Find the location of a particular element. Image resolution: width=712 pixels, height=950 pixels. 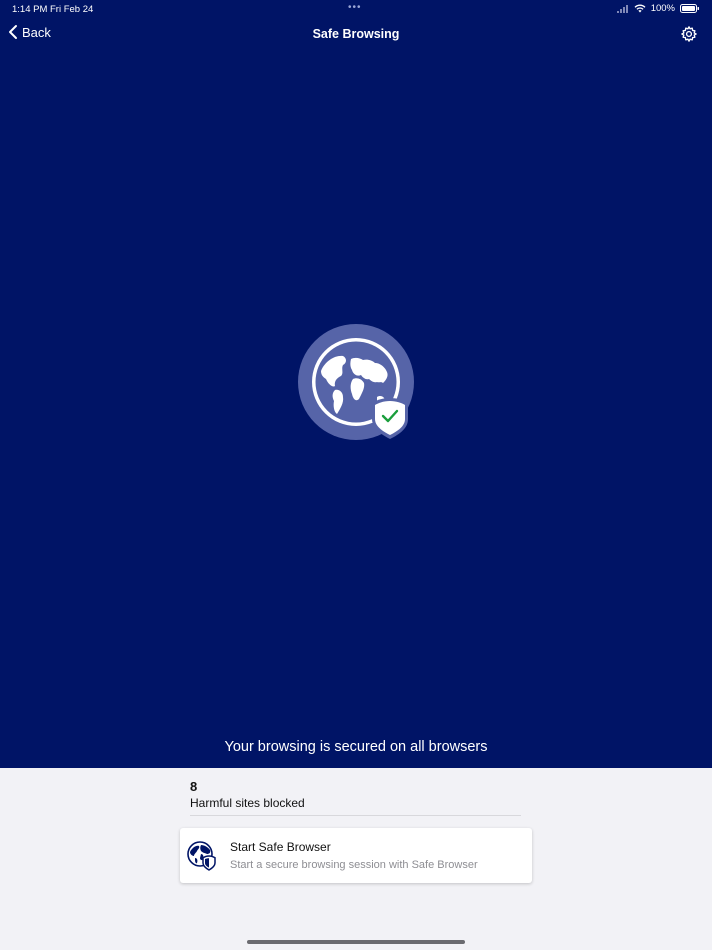

blocked-count: 8 is located at coordinates (194, 786).